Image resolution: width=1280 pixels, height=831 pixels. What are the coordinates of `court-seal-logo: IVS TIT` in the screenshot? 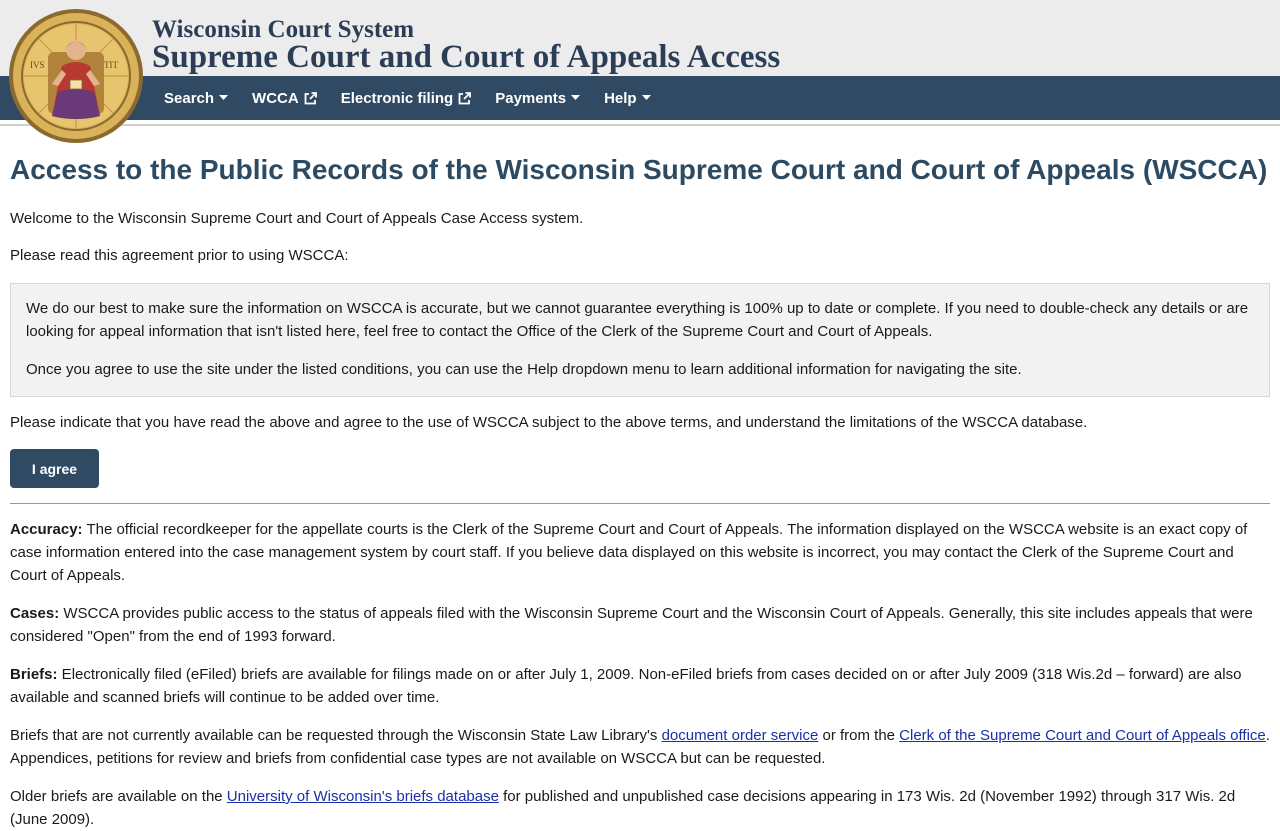 It's located at (76, 76).